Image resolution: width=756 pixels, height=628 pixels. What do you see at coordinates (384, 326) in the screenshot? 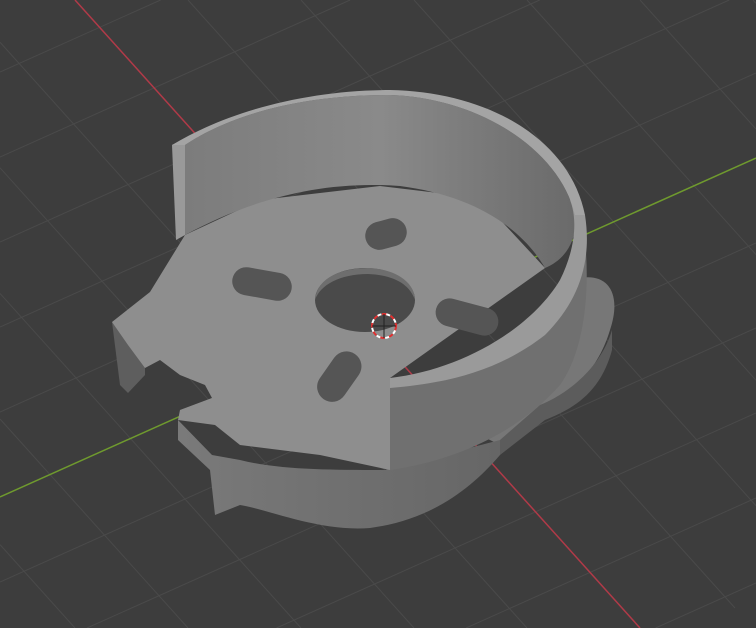
I see `3d-cursor` at bounding box center [384, 326].